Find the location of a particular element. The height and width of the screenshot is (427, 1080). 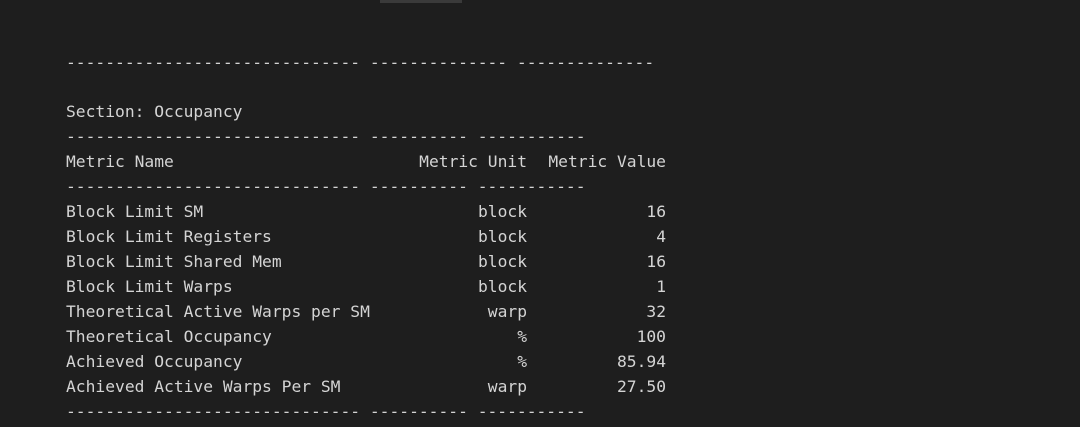

metric-value: 1 is located at coordinates (661, 286).